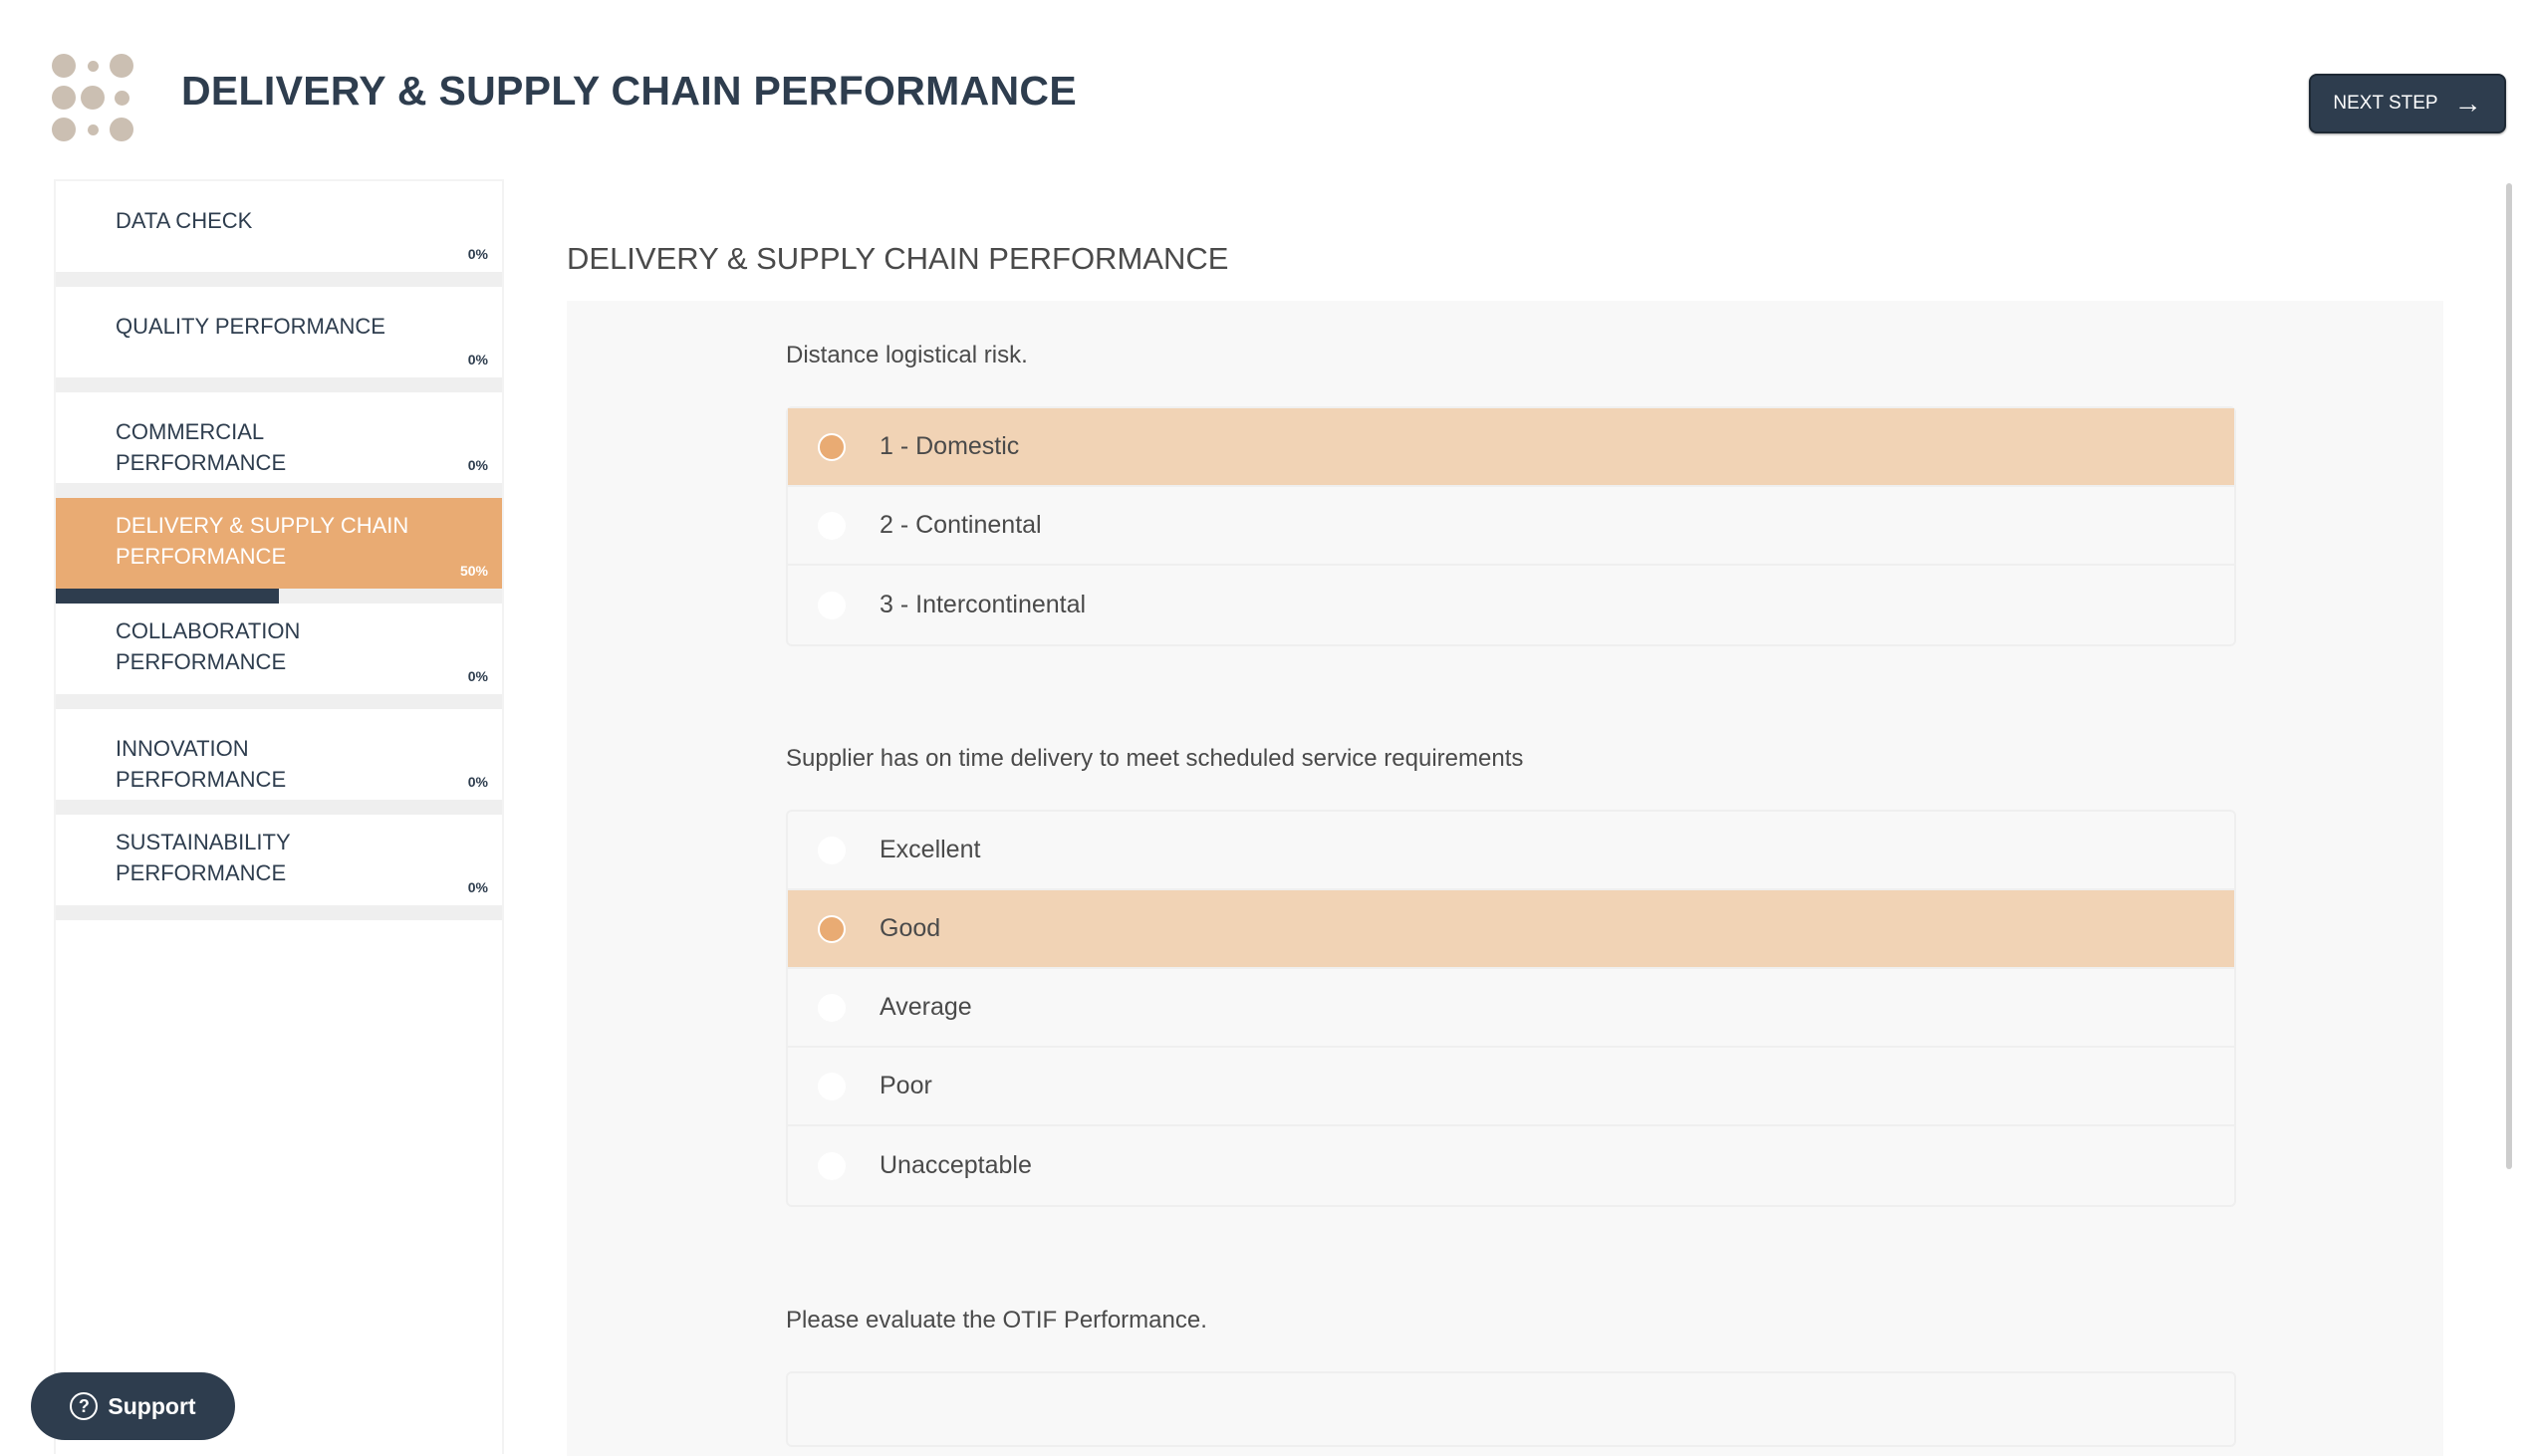 This screenshot has height=1456, width=2530. What do you see at coordinates (2385, 103) in the screenshot?
I see `next-step-label: NEXT STEP` at bounding box center [2385, 103].